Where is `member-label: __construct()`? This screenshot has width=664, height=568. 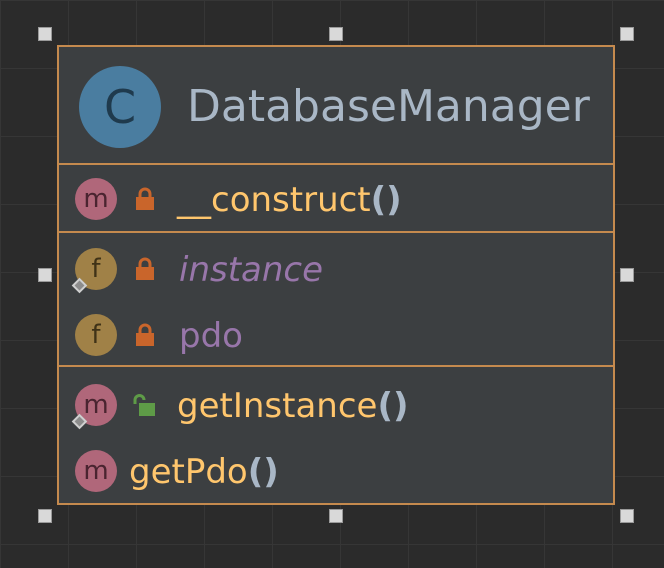 member-label: __construct() is located at coordinates (289, 200).